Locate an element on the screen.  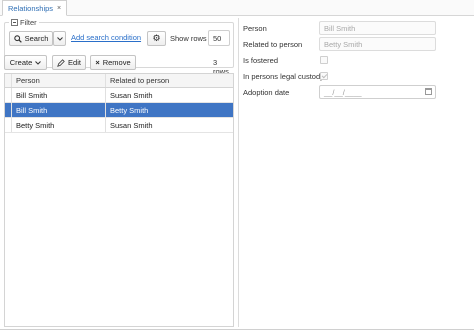
settings-button: ⚙ is located at coordinates (156, 38).